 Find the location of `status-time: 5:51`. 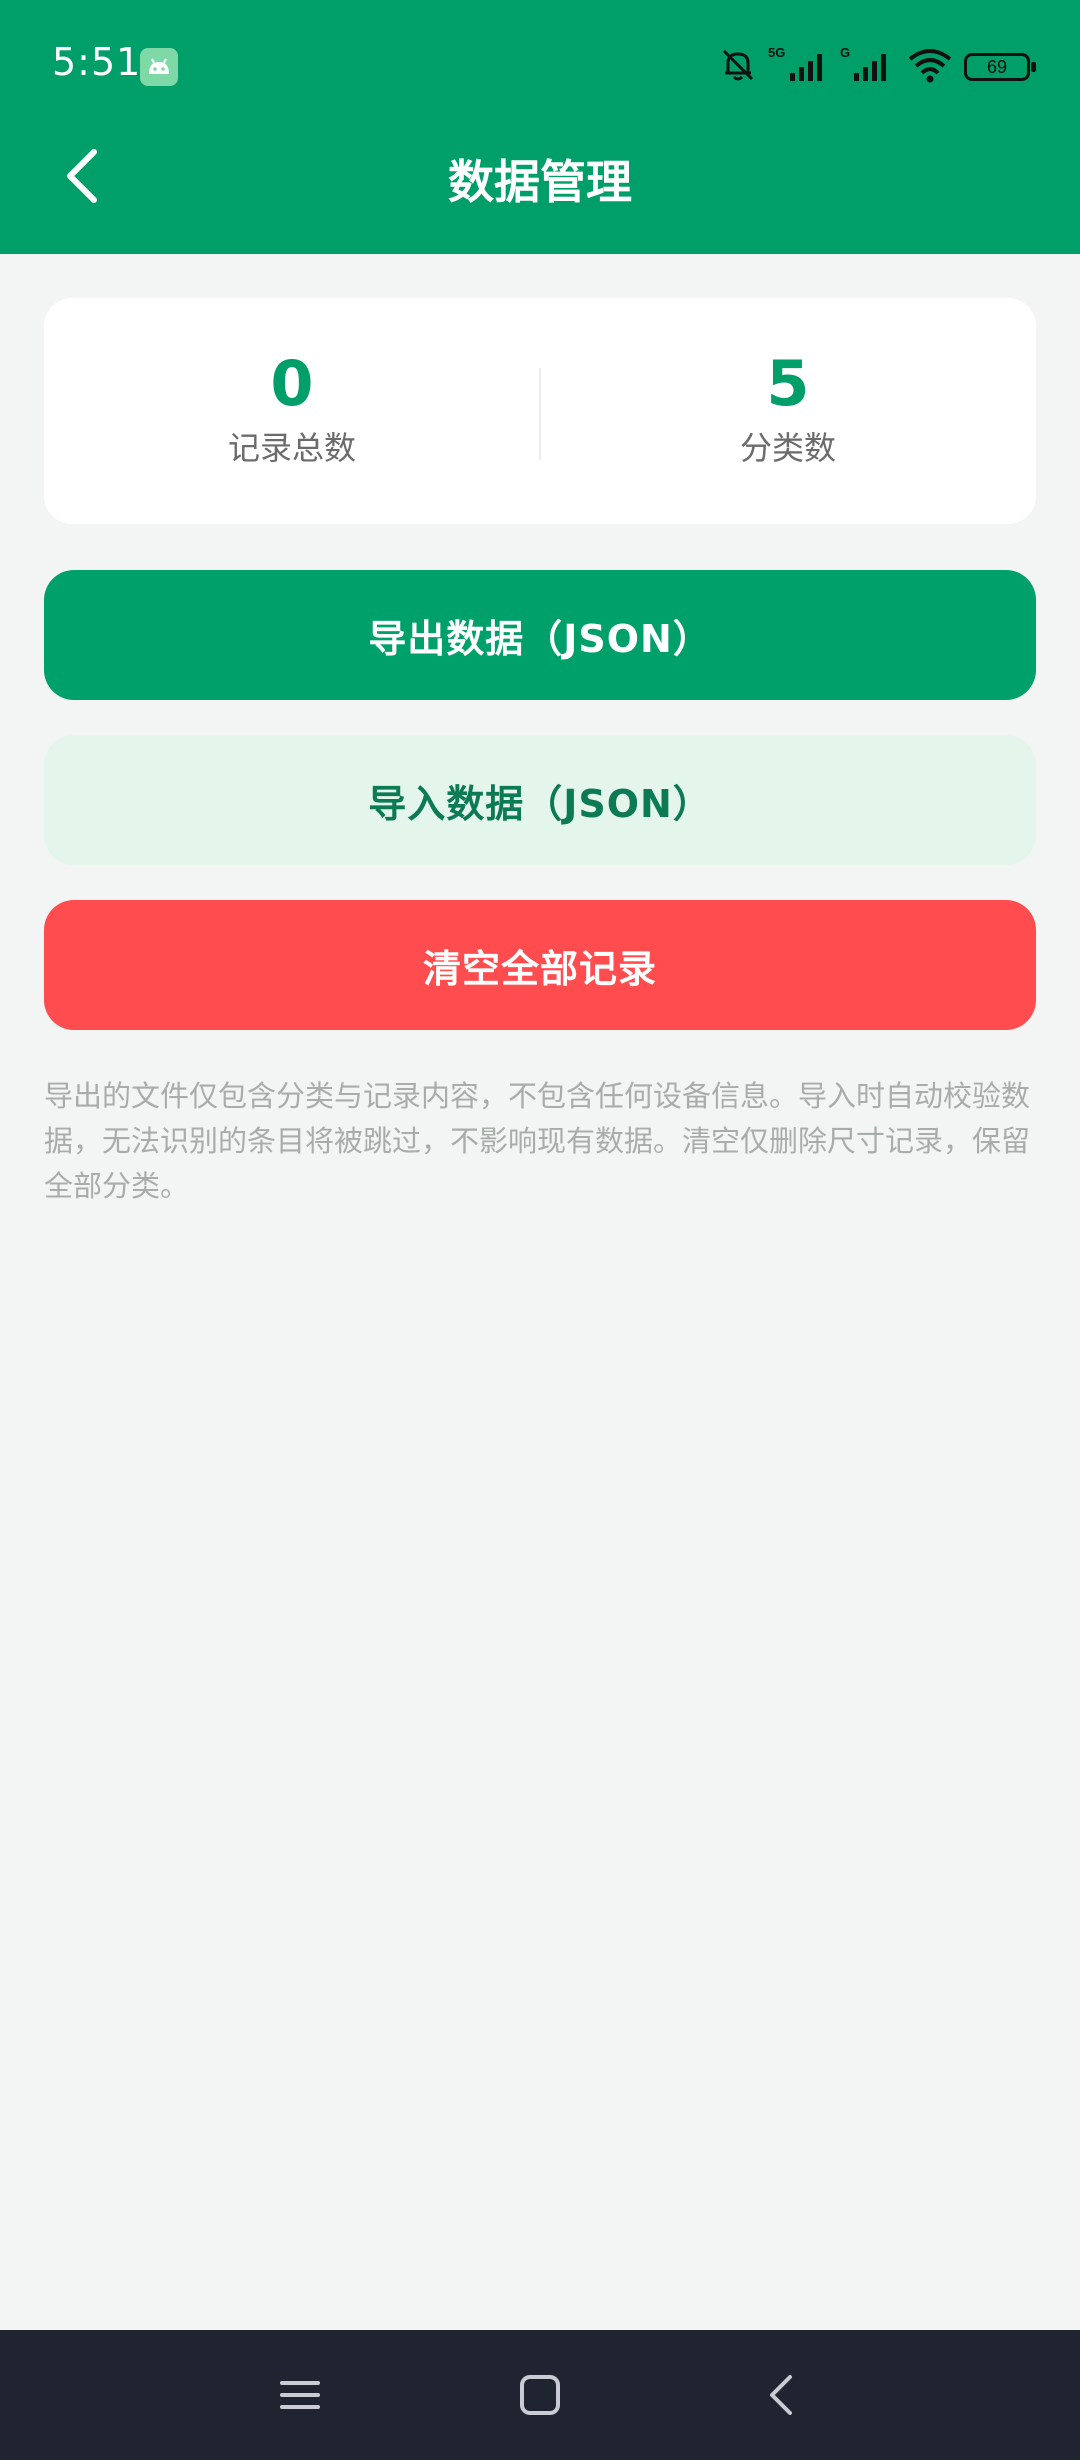

status-time: 5:51 is located at coordinates (97, 62).